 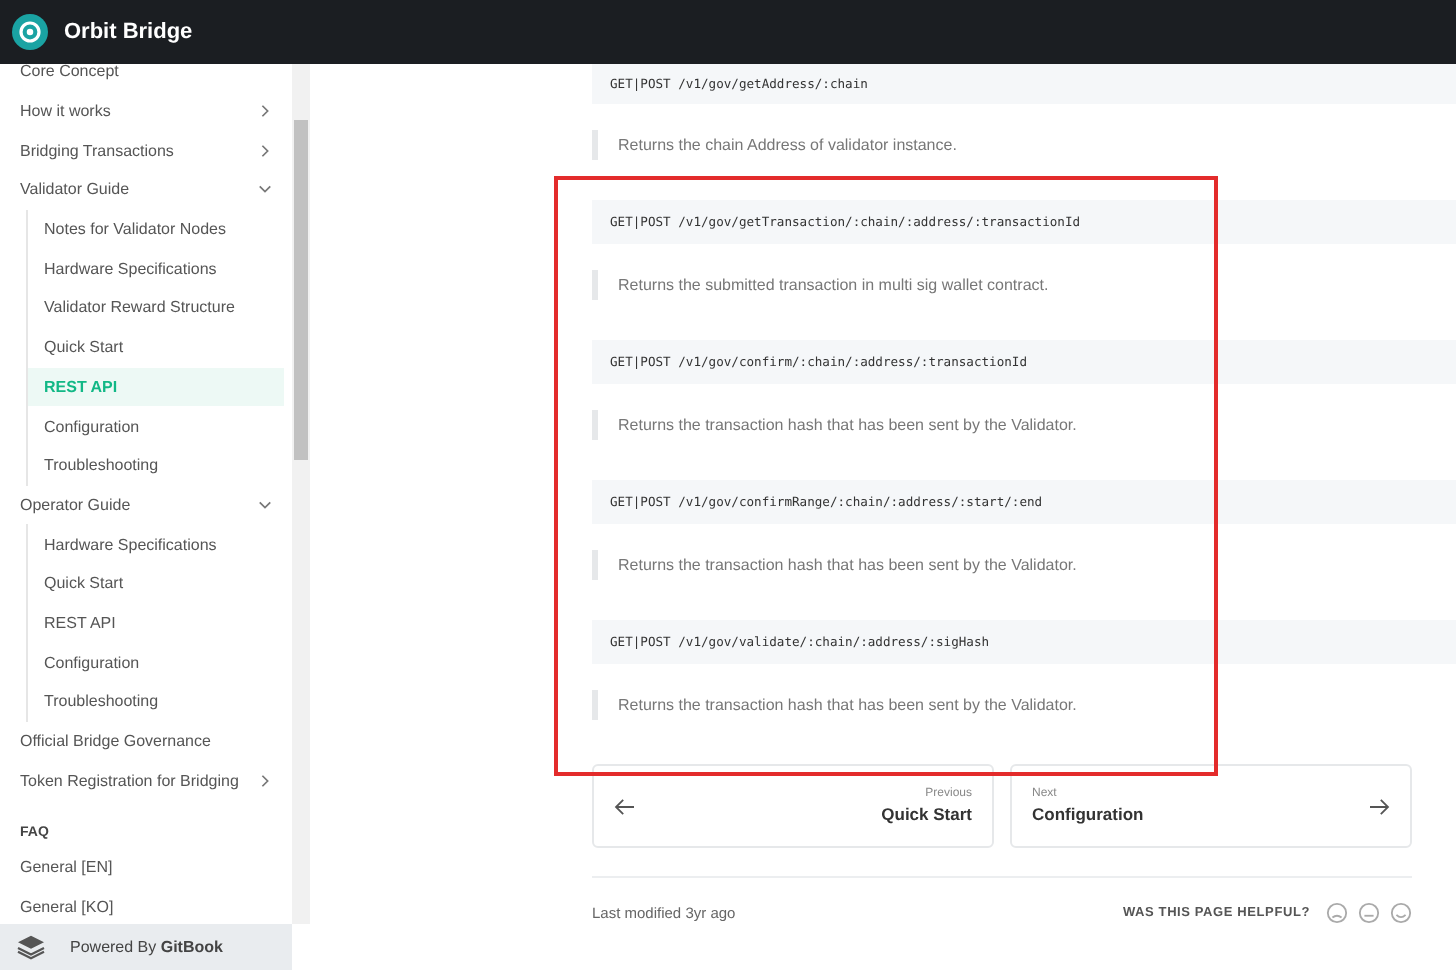 What do you see at coordinates (301, 494) in the screenshot?
I see `scrollbar` at bounding box center [301, 494].